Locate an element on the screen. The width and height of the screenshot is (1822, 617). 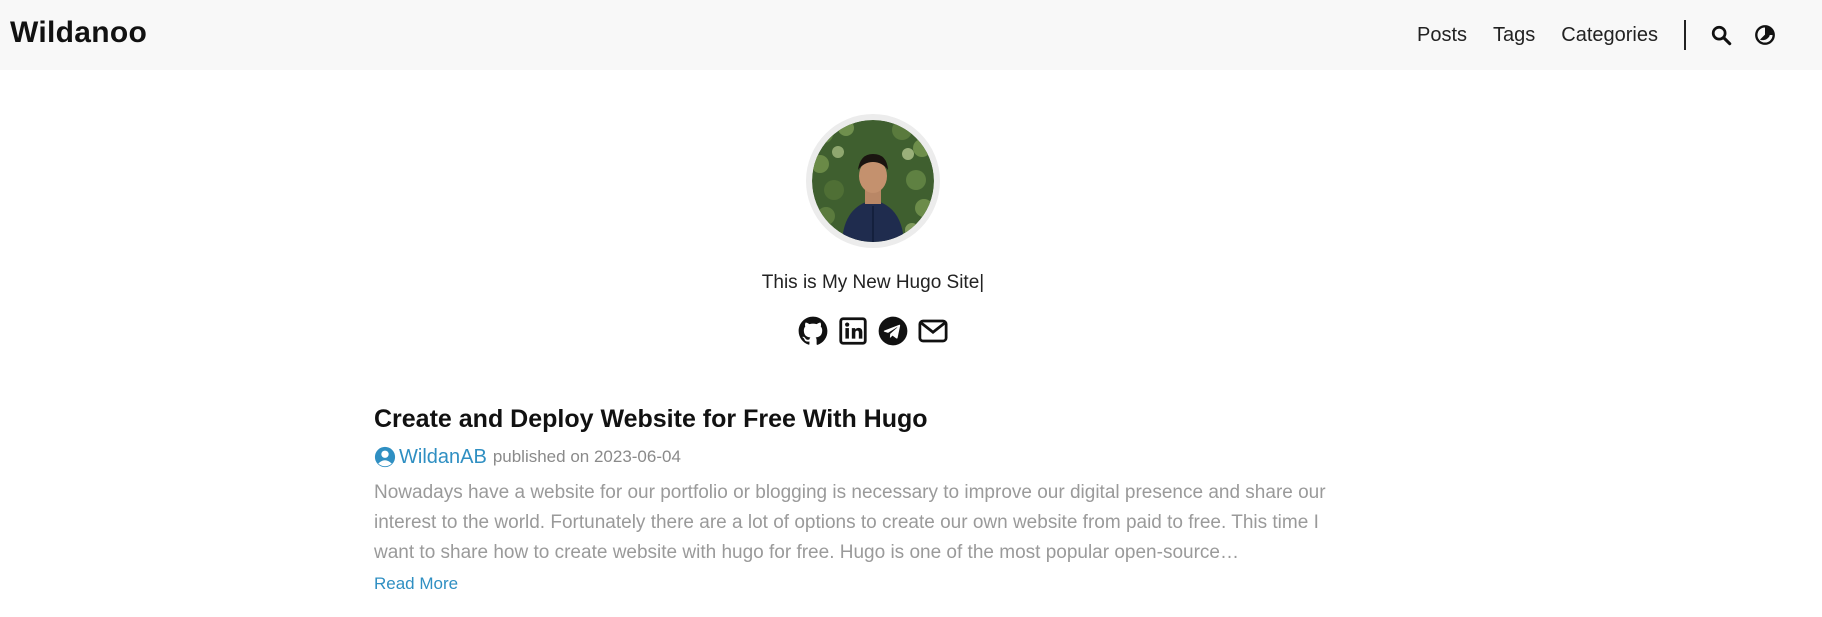
nav-divider is located at coordinates (1685, 35).